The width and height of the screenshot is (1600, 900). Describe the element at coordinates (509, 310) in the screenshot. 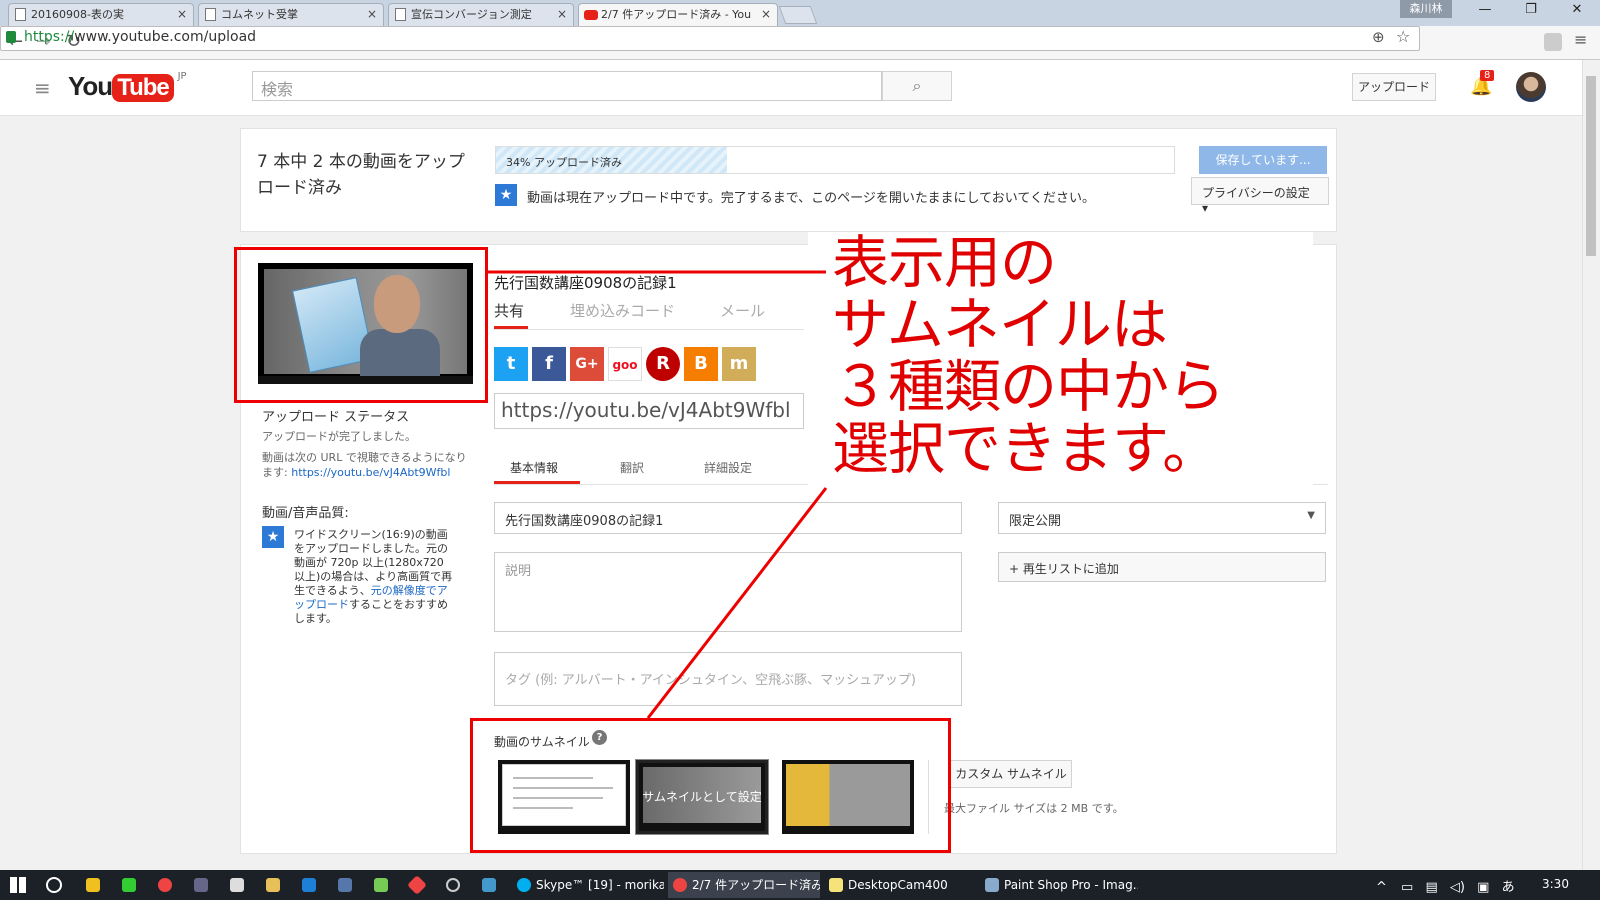

I see `tab-share: 共有` at that location.